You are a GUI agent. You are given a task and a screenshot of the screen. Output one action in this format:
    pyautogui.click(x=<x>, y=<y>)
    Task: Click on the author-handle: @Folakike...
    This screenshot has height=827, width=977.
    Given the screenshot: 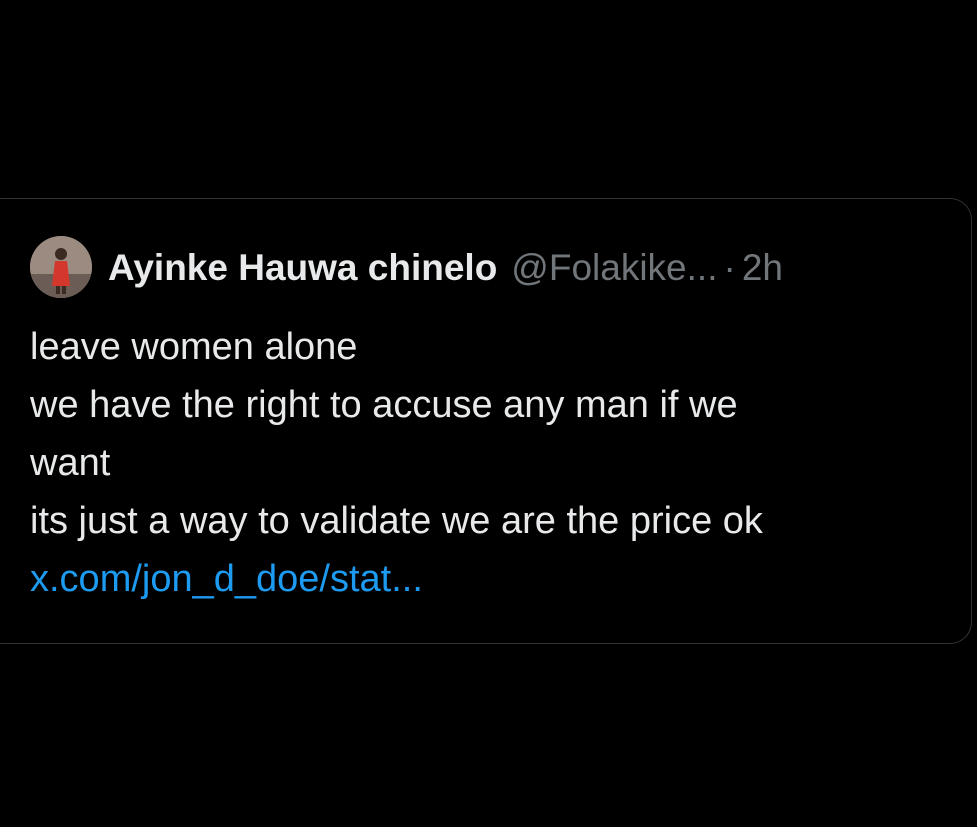 What is the action you would take?
    pyautogui.click(x=614, y=268)
    